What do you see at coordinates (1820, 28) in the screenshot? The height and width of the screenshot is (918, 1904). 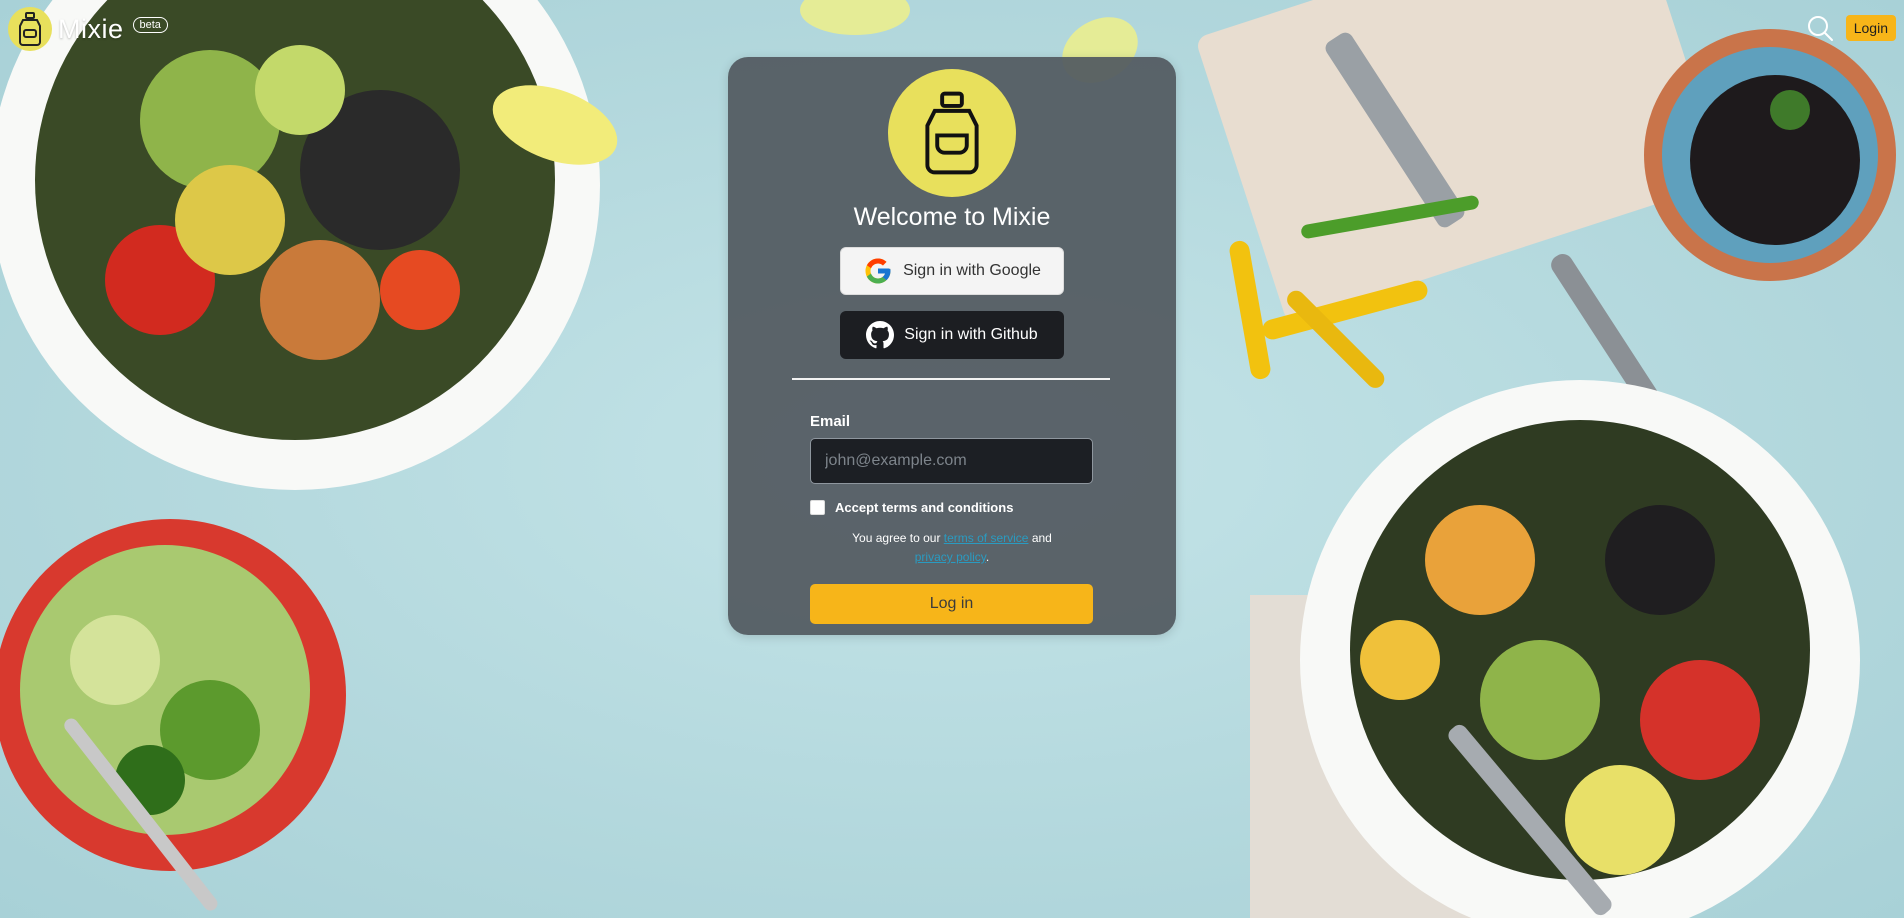 I see `search-icon` at bounding box center [1820, 28].